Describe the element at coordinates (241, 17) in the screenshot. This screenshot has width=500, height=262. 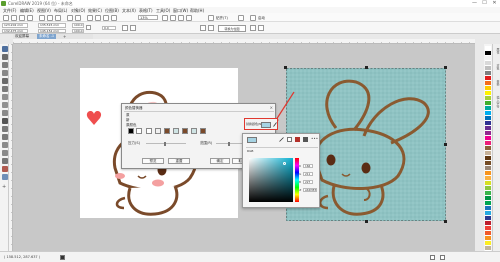
I see `options-gear-icon` at that location.